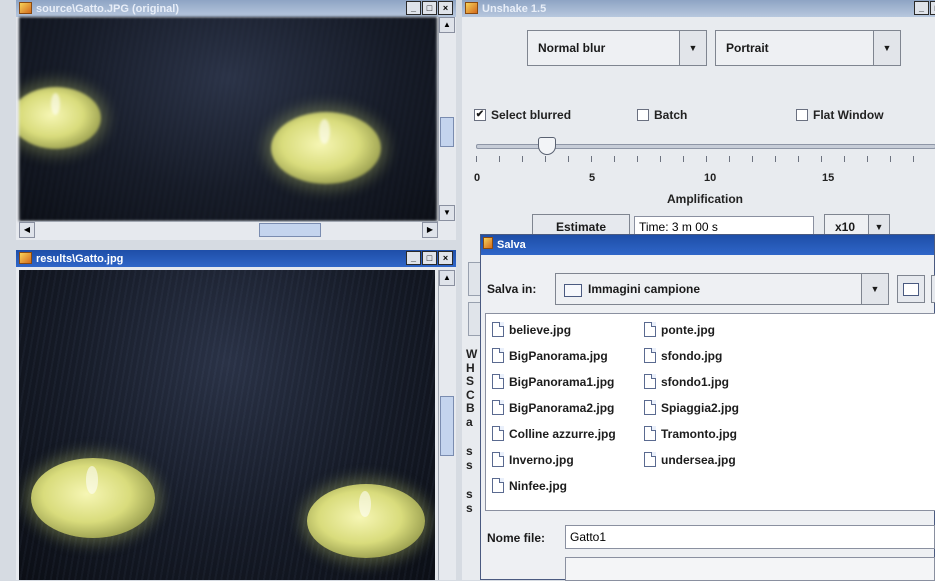 The height and width of the screenshot is (581, 935). Describe the element at coordinates (698, 8) in the screenshot. I see `unshake-titlebar: Unshake 1.5 _ □` at that location.